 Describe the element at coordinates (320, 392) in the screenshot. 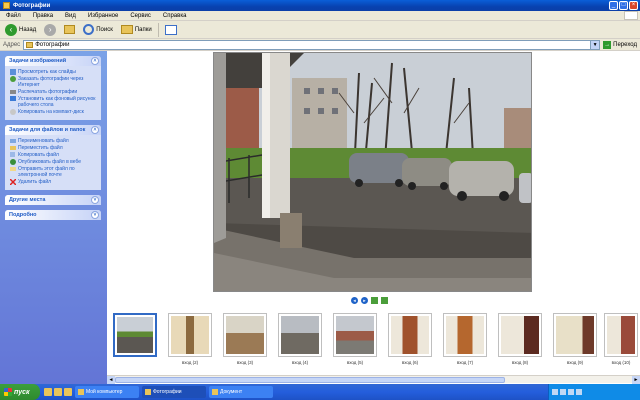

I see `taskbar: пуск Мой компьютер Фотографии Документ` at that location.